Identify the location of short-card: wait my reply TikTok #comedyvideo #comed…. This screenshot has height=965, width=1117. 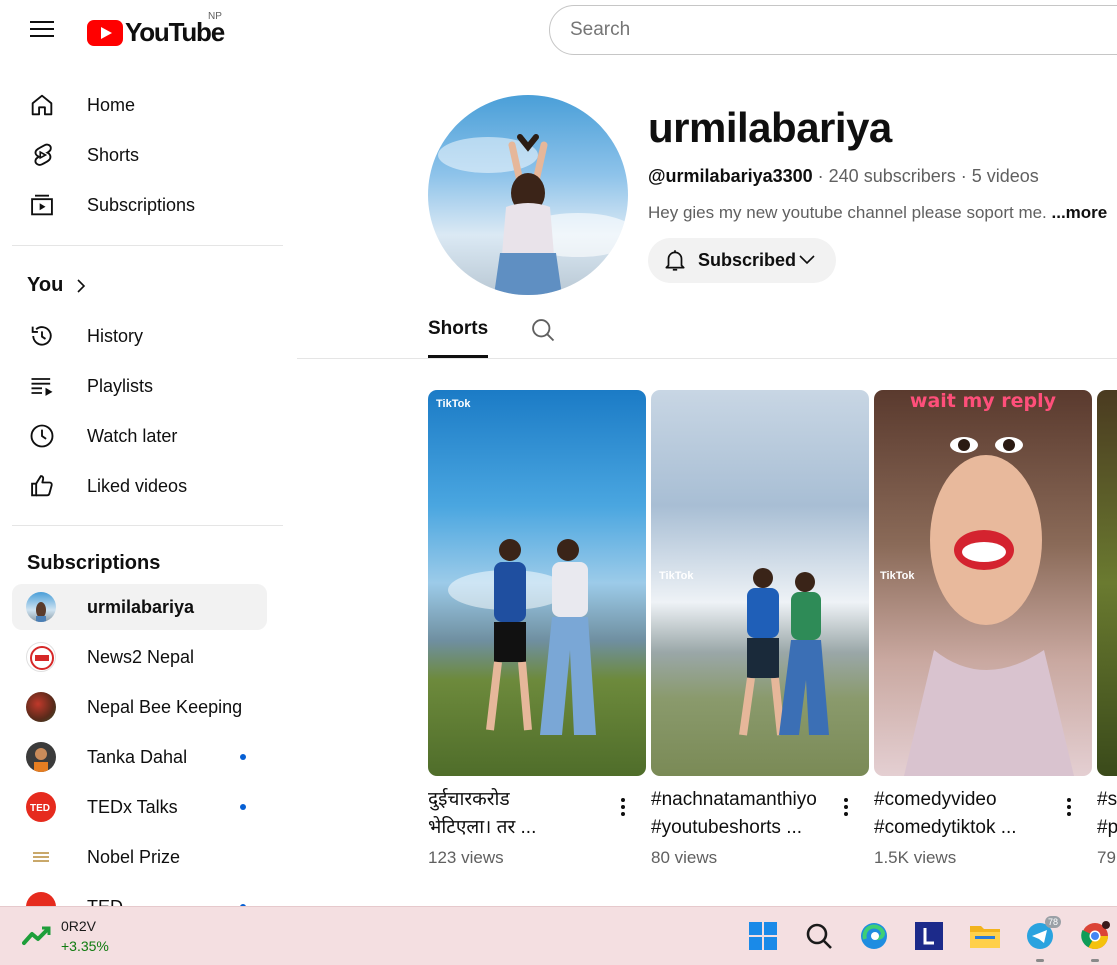
(983, 628).